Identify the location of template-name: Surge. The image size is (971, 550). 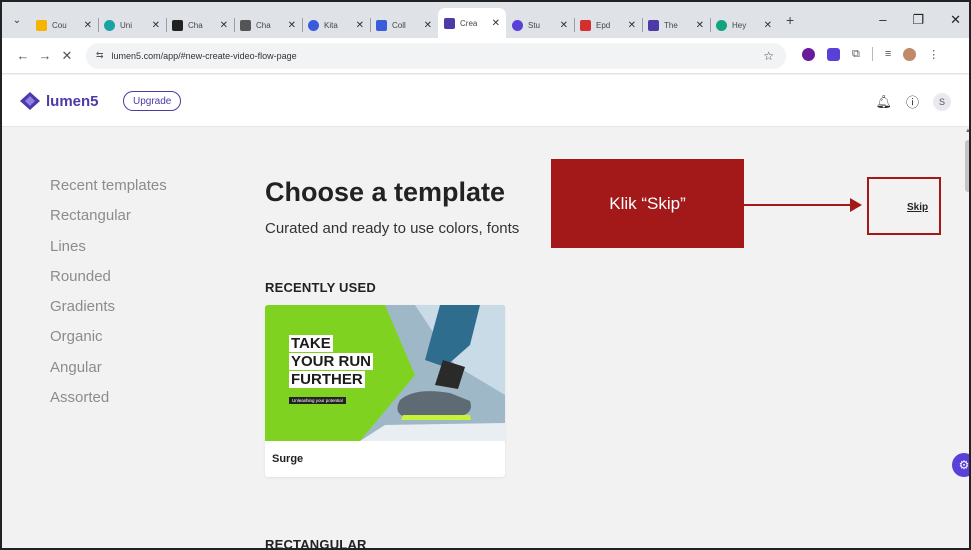
(288, 459).